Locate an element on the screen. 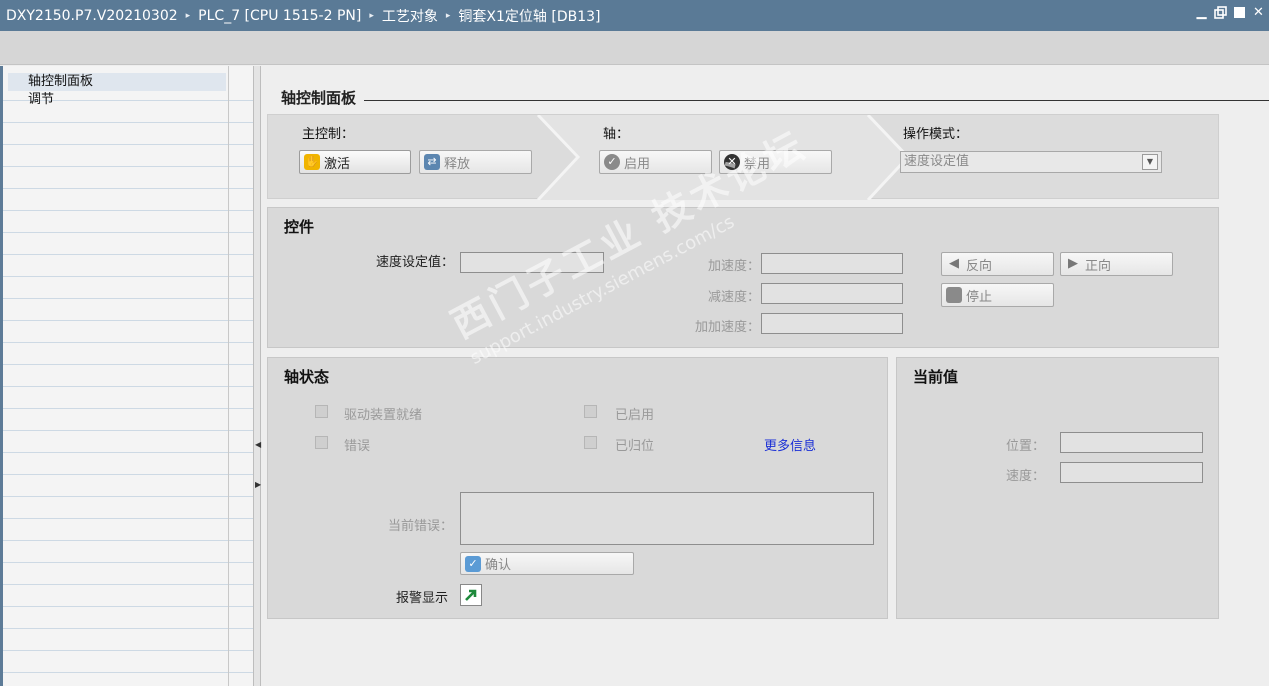  breadcrumb-axis-object: 铜套X1定位轴 [DB13] is located at coordinates (529, 16).